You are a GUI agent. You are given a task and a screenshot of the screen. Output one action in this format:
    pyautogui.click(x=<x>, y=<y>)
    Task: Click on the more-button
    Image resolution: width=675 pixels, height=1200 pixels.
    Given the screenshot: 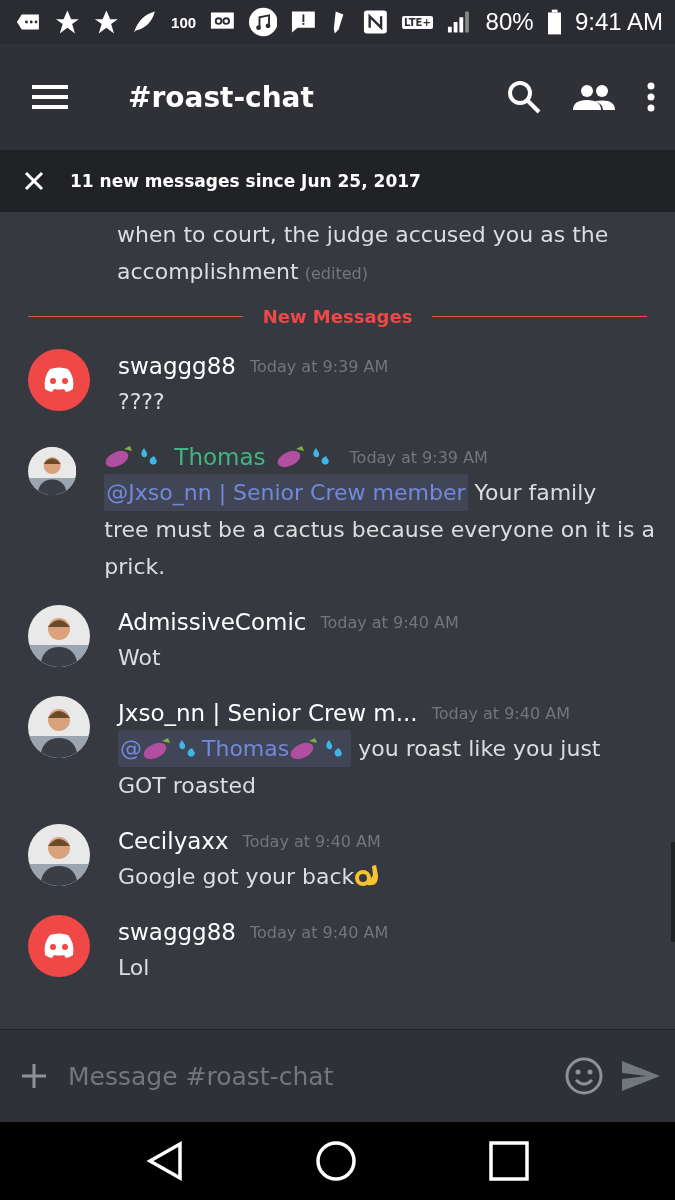 What is the action you would take?
    pyautogui.click(x=651, y=97)
    